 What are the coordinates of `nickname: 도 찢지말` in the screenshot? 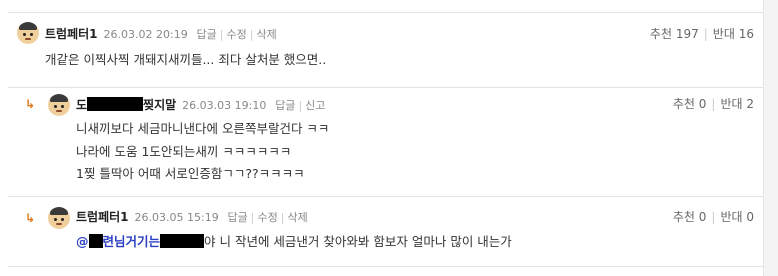 It's located at (126, 104).